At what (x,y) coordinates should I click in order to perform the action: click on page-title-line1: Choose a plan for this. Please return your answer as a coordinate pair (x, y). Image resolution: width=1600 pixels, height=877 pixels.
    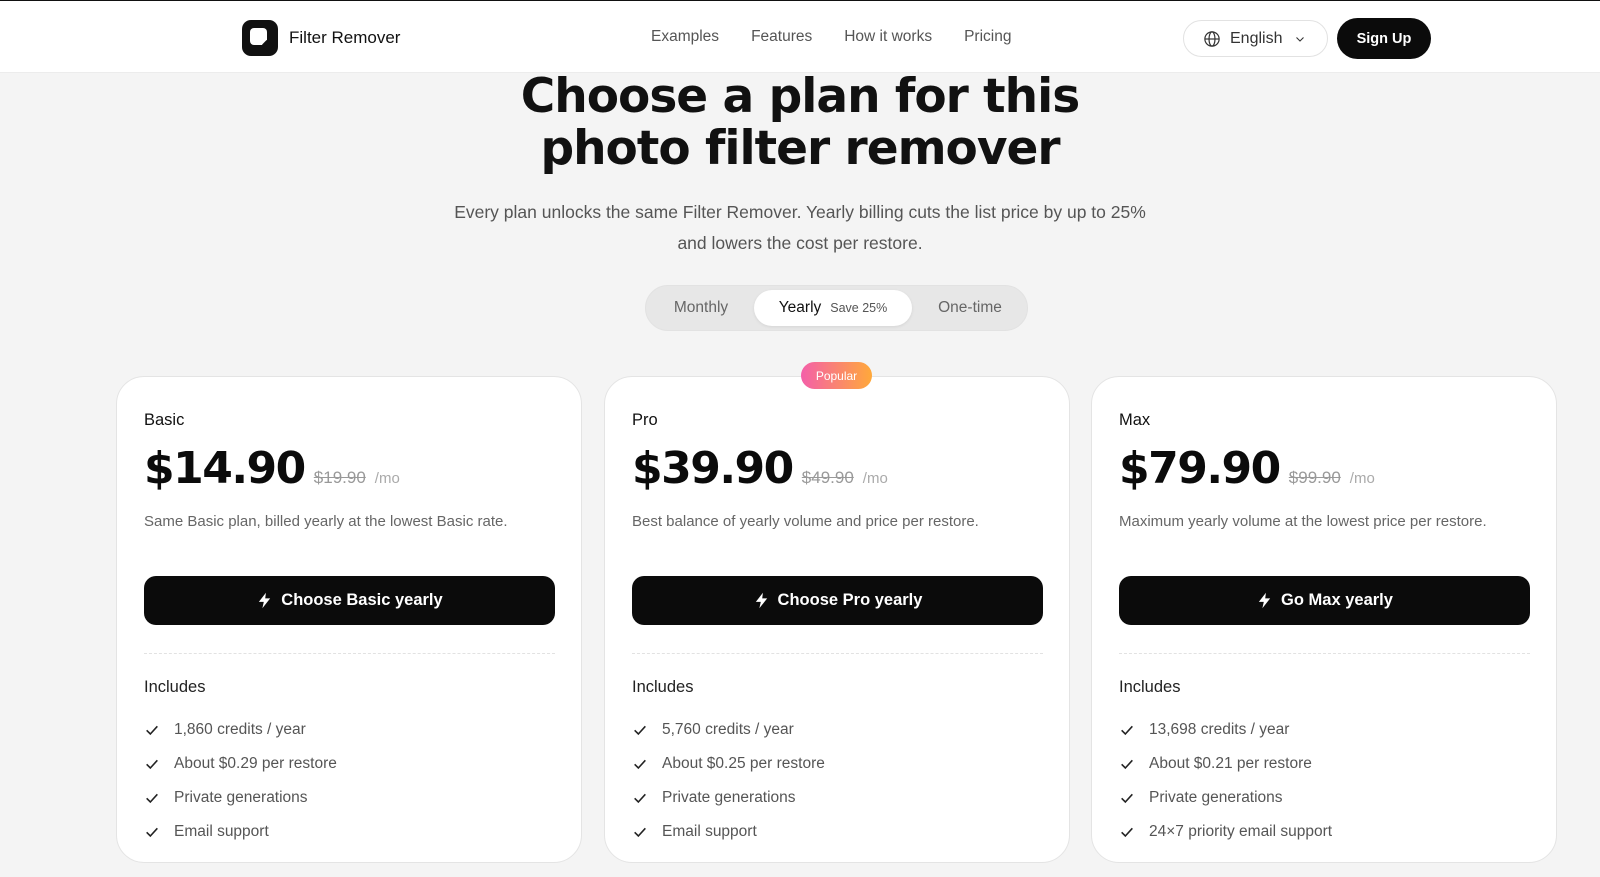
    Looking at the image, I should click on (800, 96).